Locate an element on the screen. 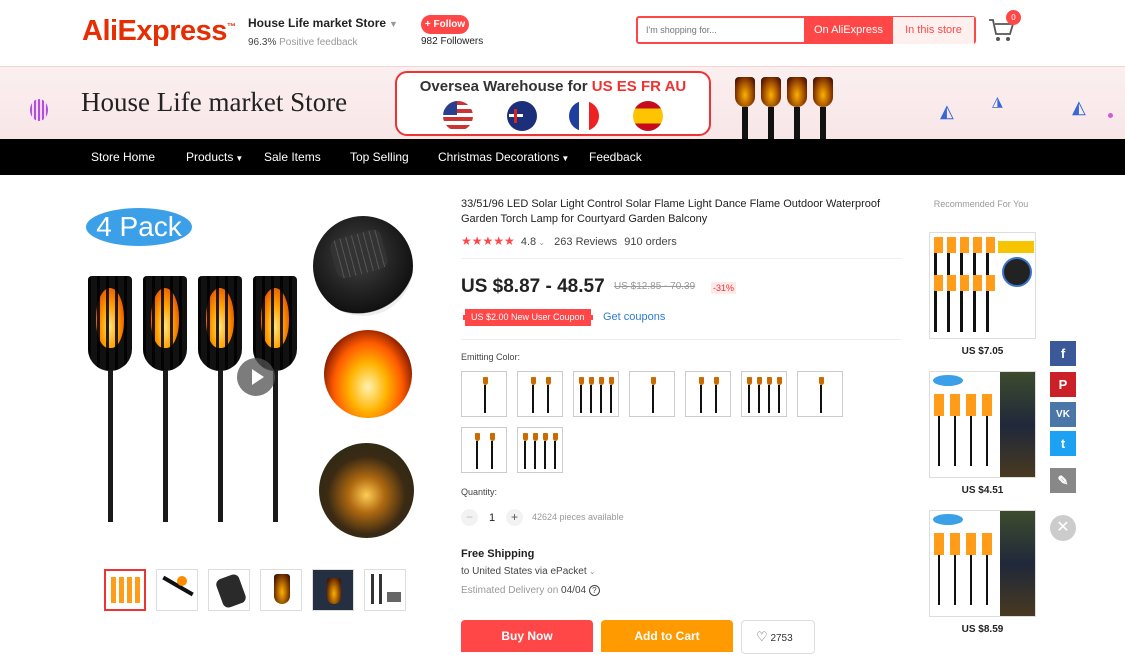 The height and width of the screenshot is (655, 1125). price: US $8.87 - 48.57 is located at coordinates (533, 286).